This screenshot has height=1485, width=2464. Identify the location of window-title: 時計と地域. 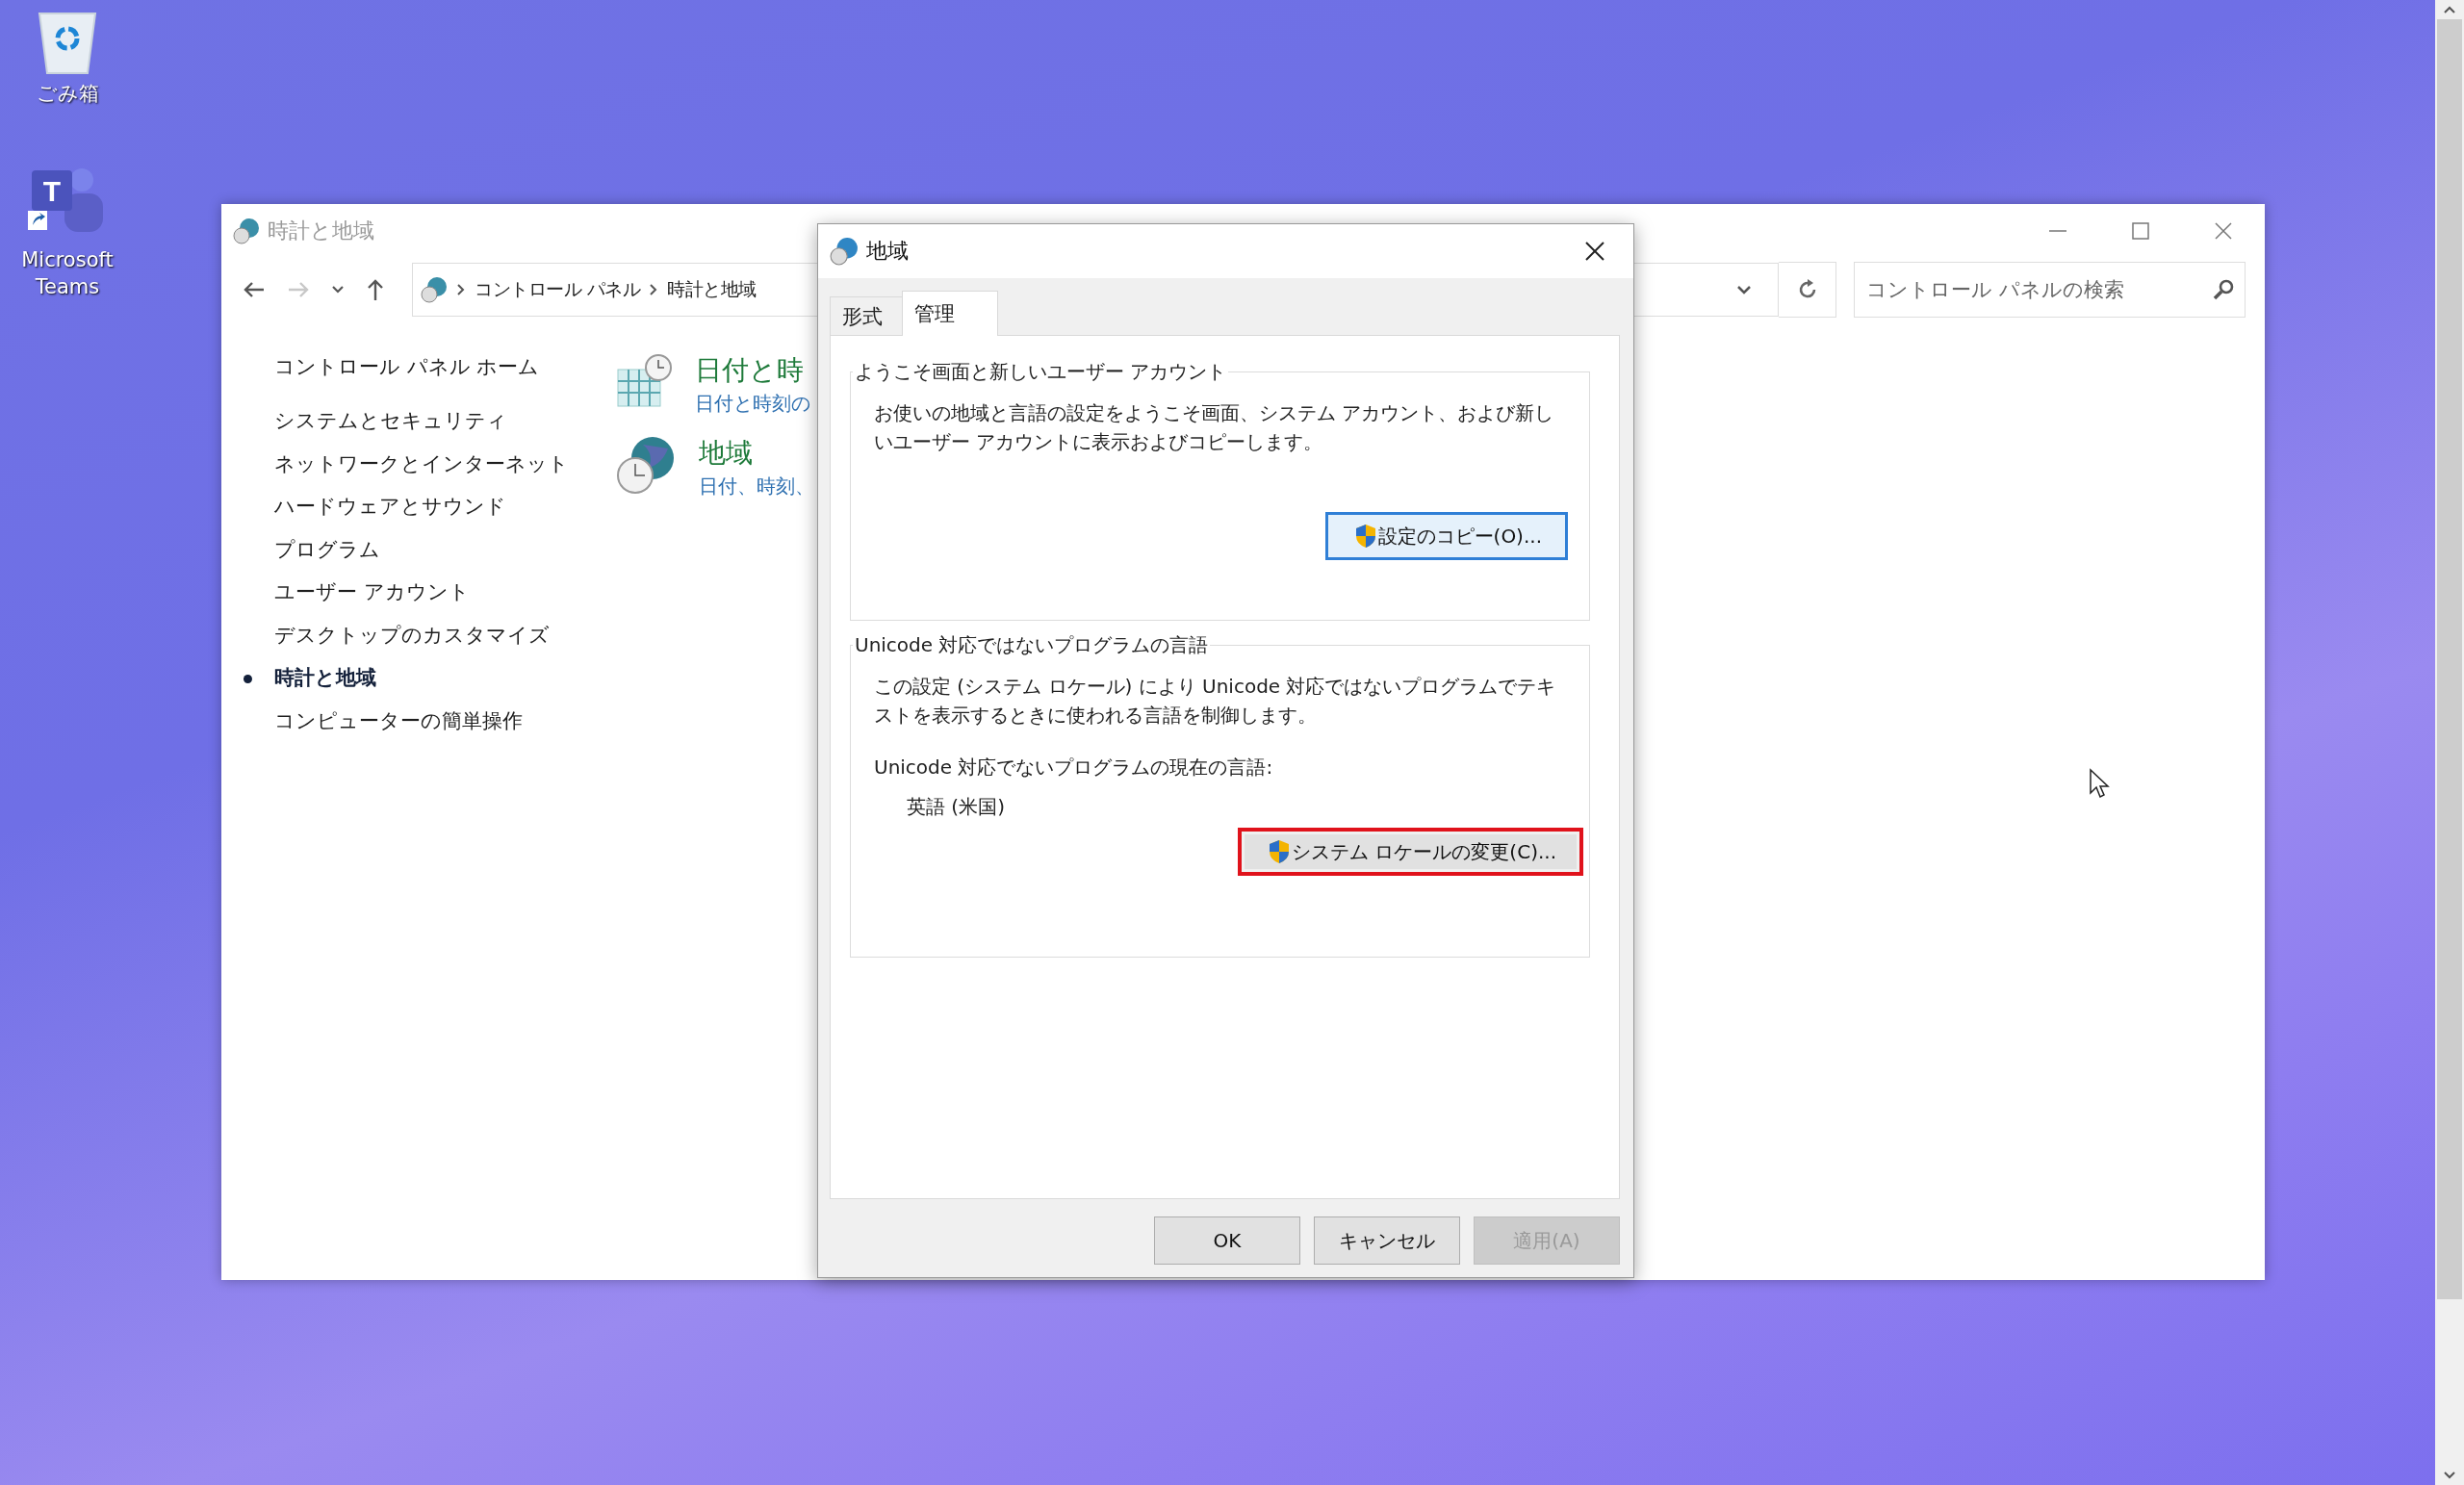
(321, 230).